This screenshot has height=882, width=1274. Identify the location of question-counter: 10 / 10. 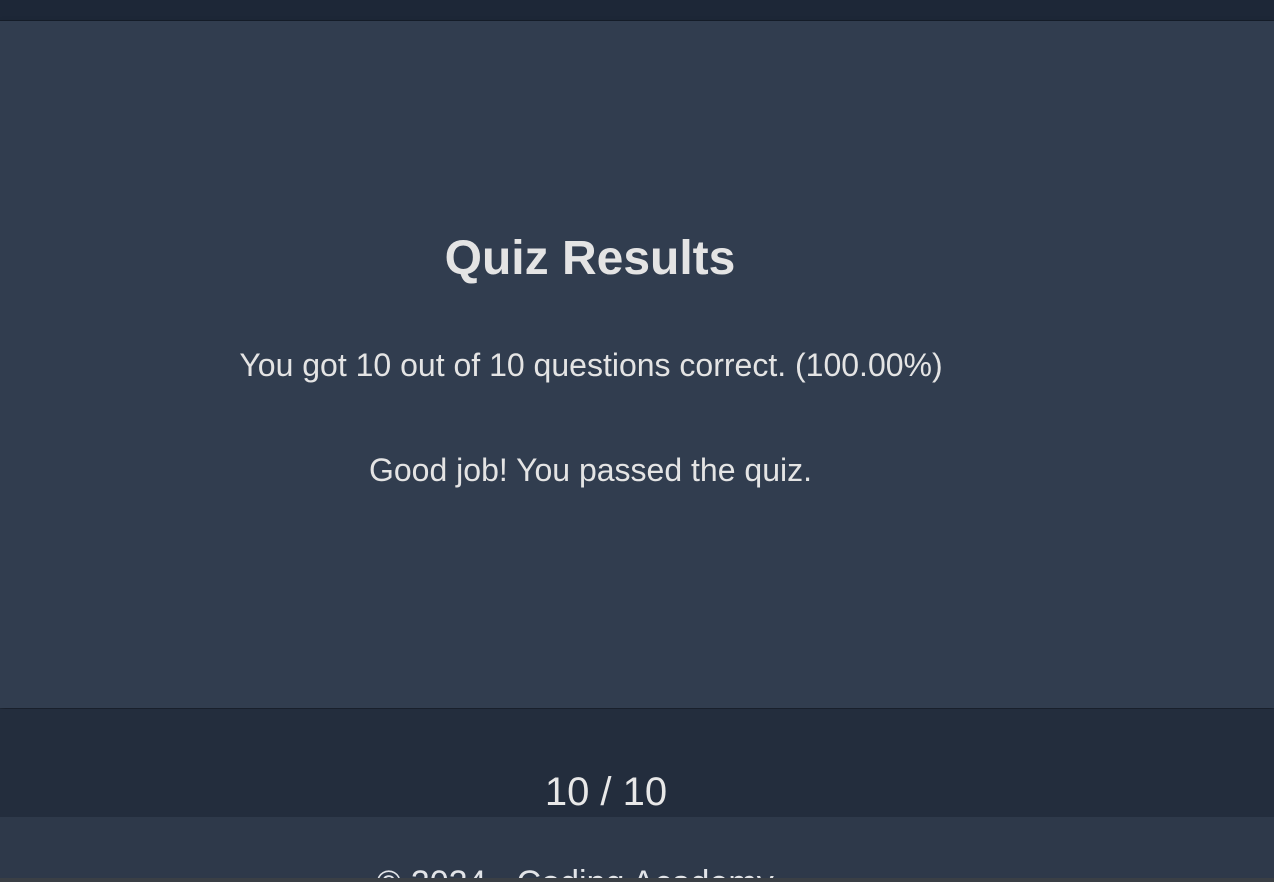
(606, 792).